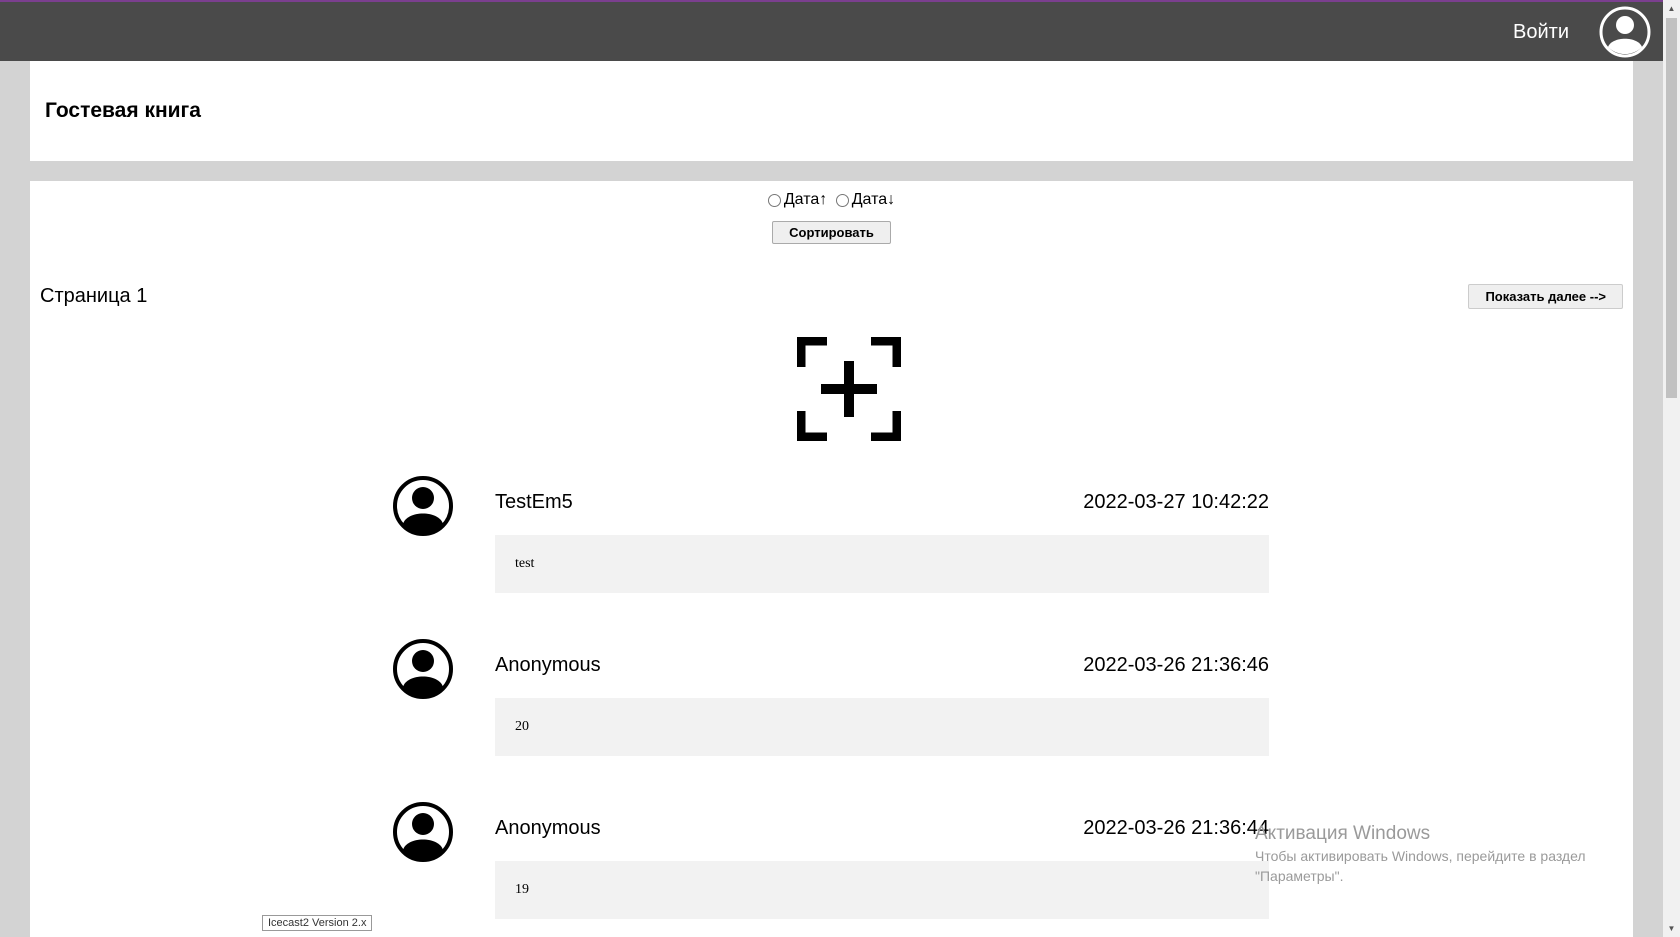  I want to click on entry-message-box: 20, so click(882, 727).